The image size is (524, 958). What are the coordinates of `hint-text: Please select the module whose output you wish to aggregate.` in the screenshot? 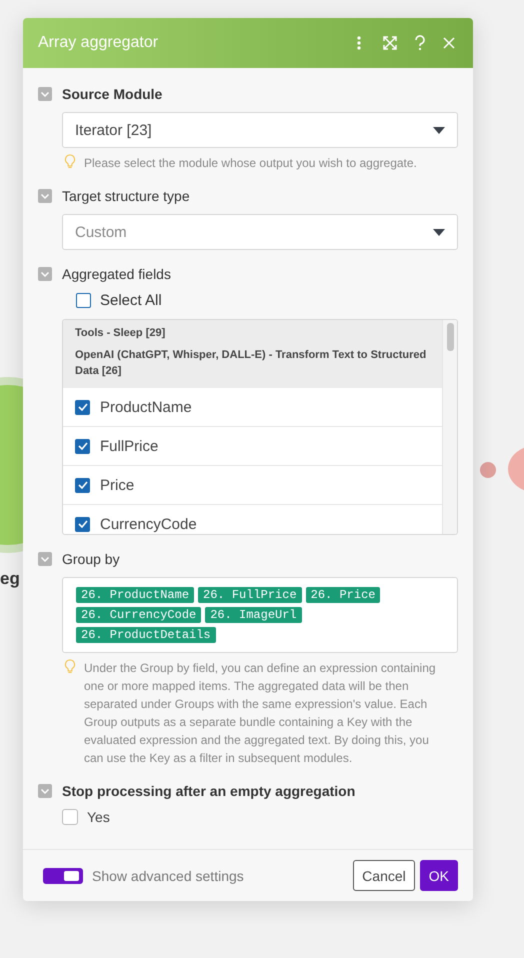 It's located at (251, 163).